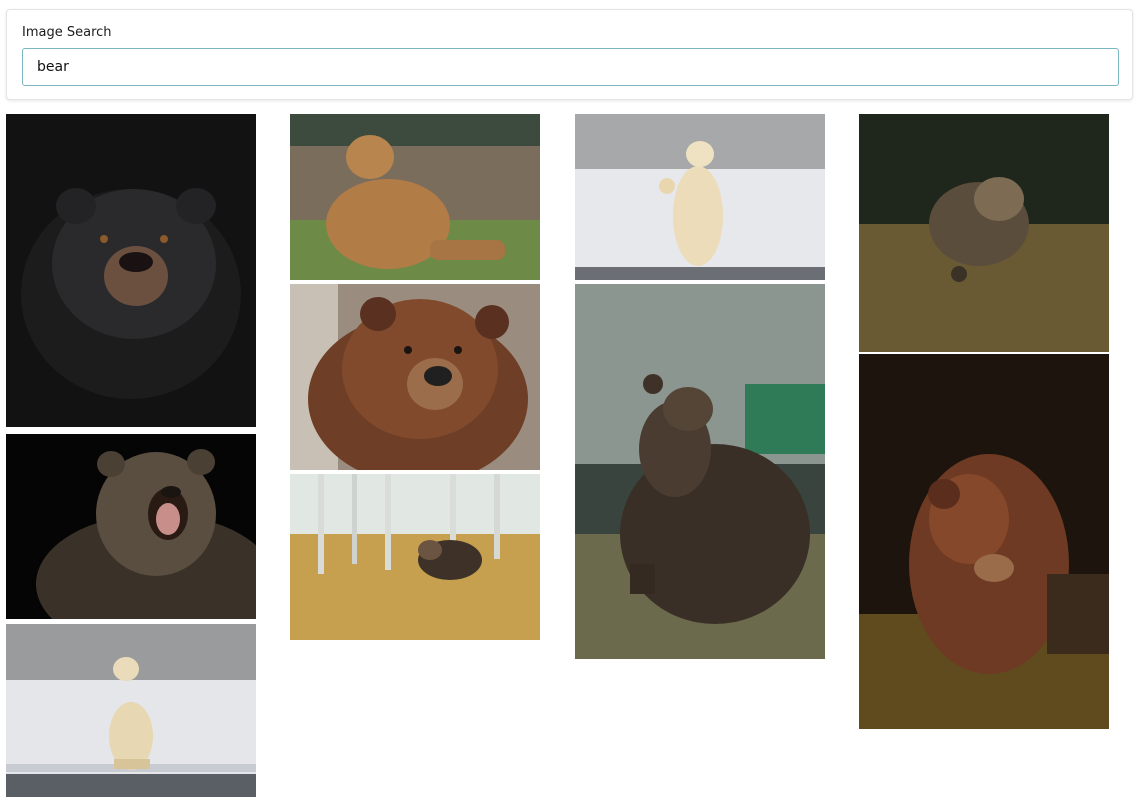 This screenshot has height=797, width=1141. I want to click on polar-bear-waving-image, so click(700, 197).